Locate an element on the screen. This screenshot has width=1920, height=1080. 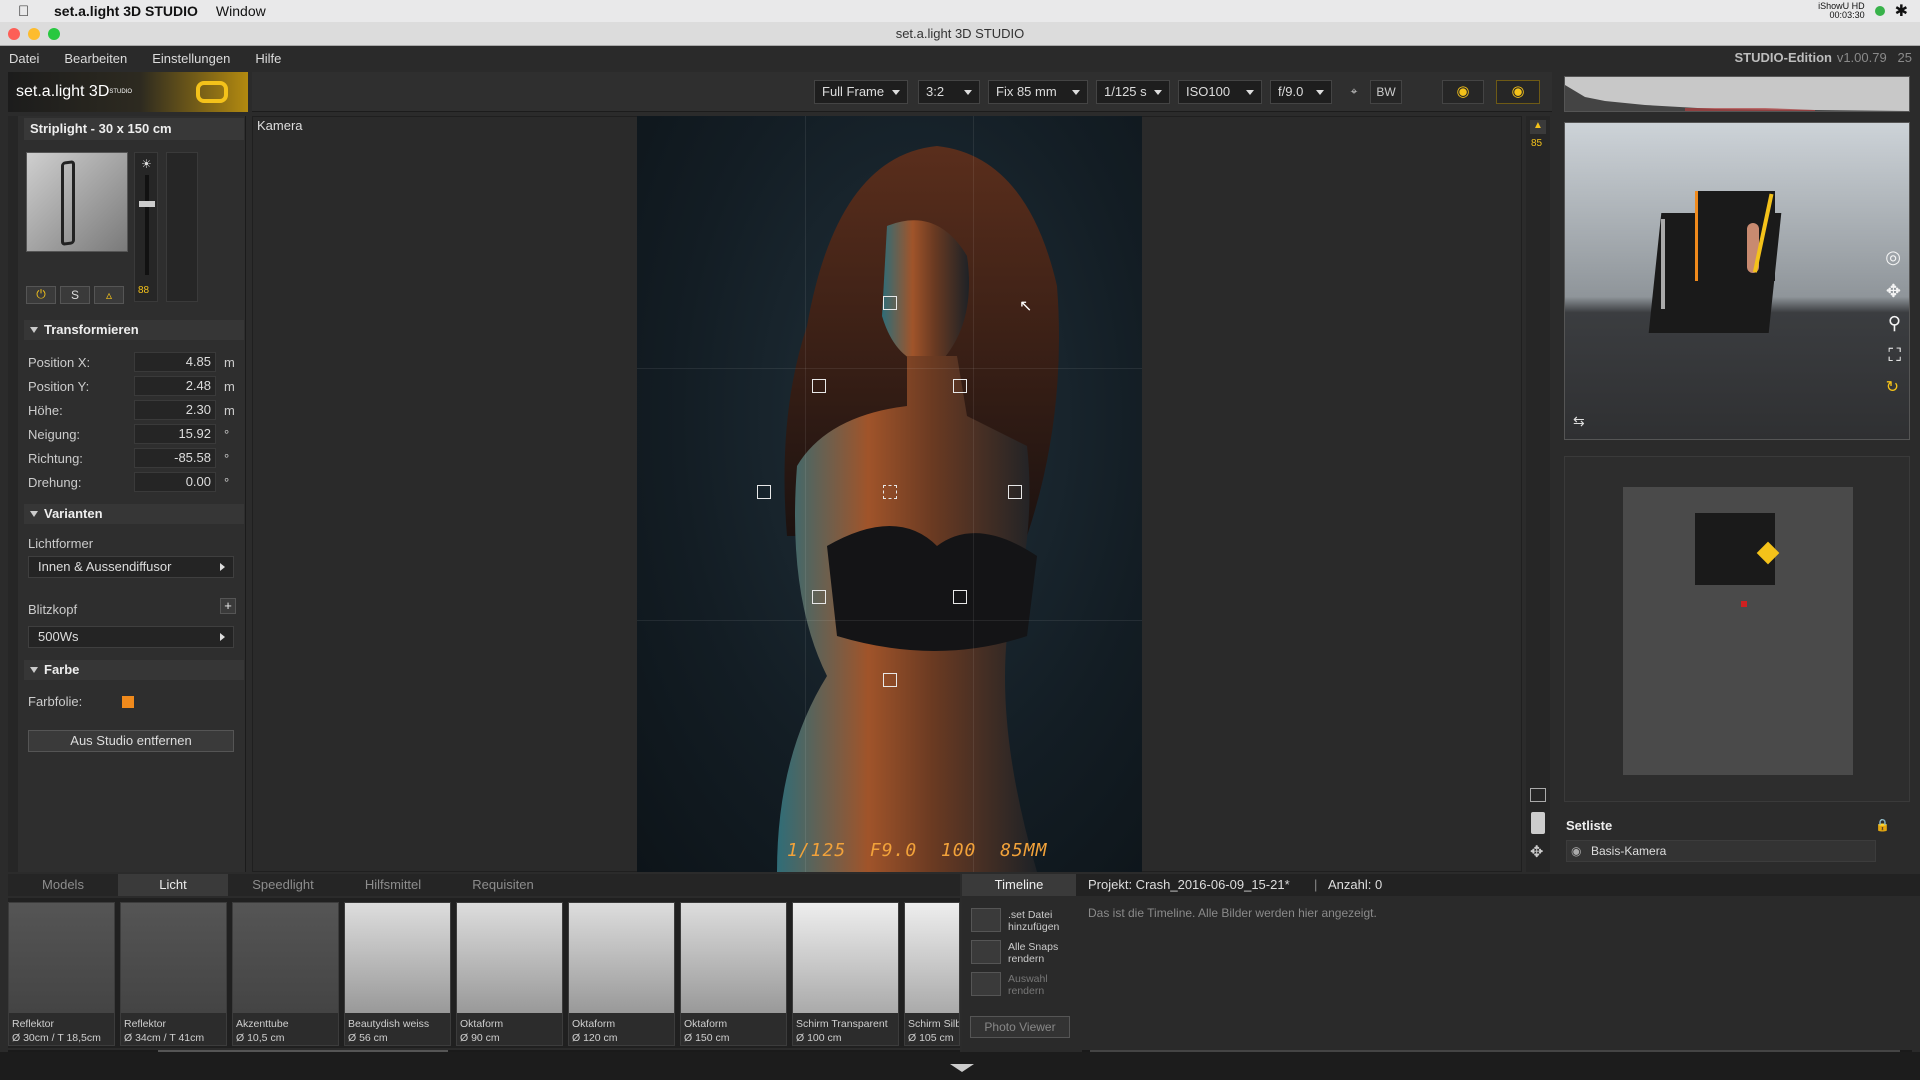
prop-direction: Richtung: -85.58 ° is located at coordinates (129, 458).